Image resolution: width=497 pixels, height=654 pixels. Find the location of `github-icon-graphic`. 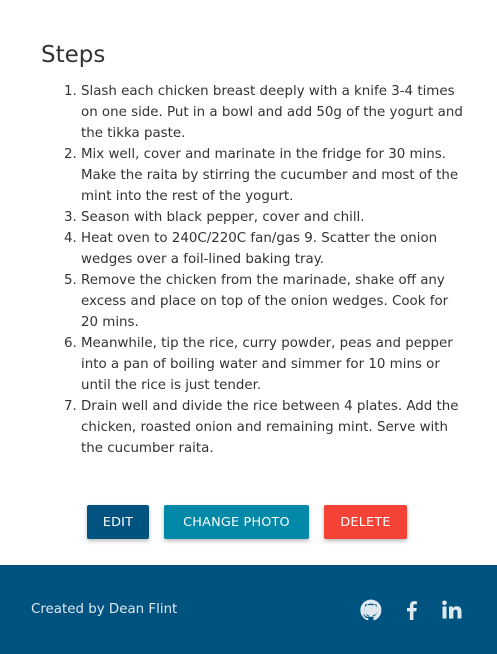

github-icon-graphic is located at coordinates (371, 610).